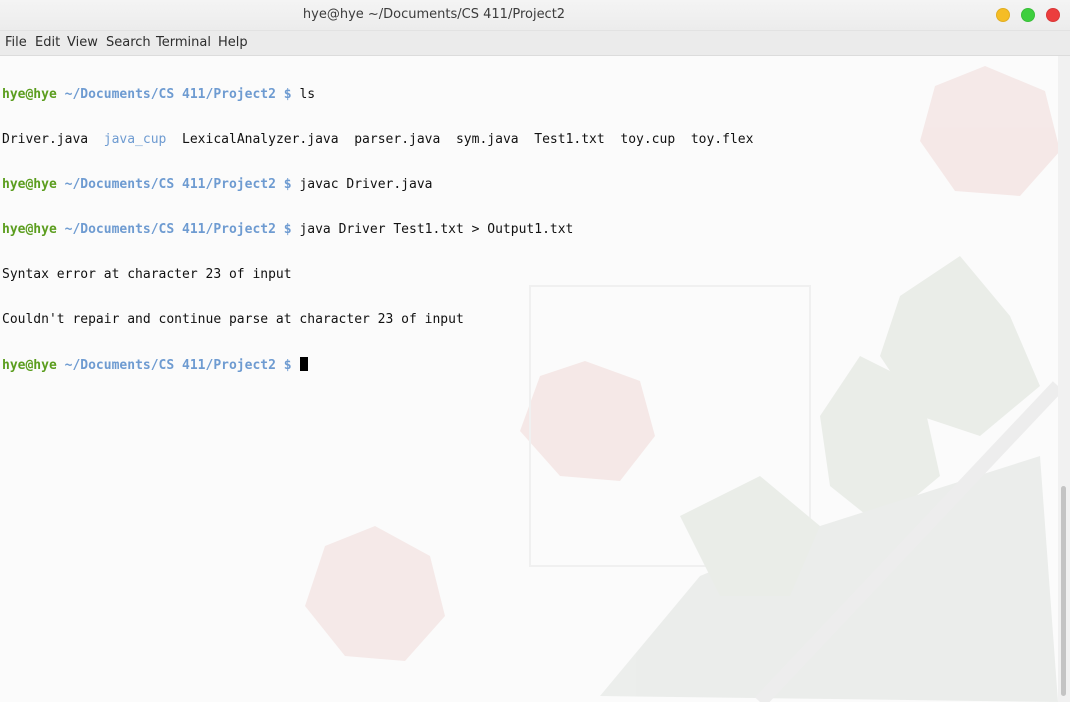  Describe the element at coordinates (377, 94) in the screenshot. I see `terminal-line: hye@hye ~/Documents/CS 411/Project2 $ ls` at that location.